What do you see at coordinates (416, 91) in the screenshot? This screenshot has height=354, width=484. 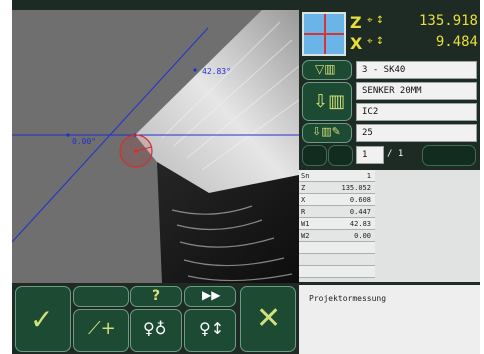 I see `tool-description-field: SENKER 20MM` at bounding box center [416, 91].